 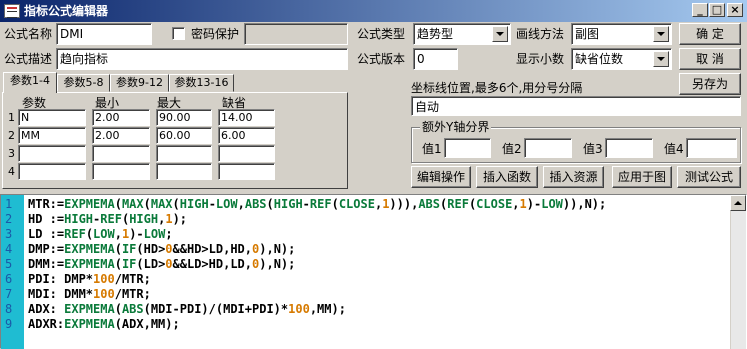 What do you see at coordinates (30, 82) in the screenshot?
I see `tab-params-1-4: 参数1-4` at bounding box center [30, 82].